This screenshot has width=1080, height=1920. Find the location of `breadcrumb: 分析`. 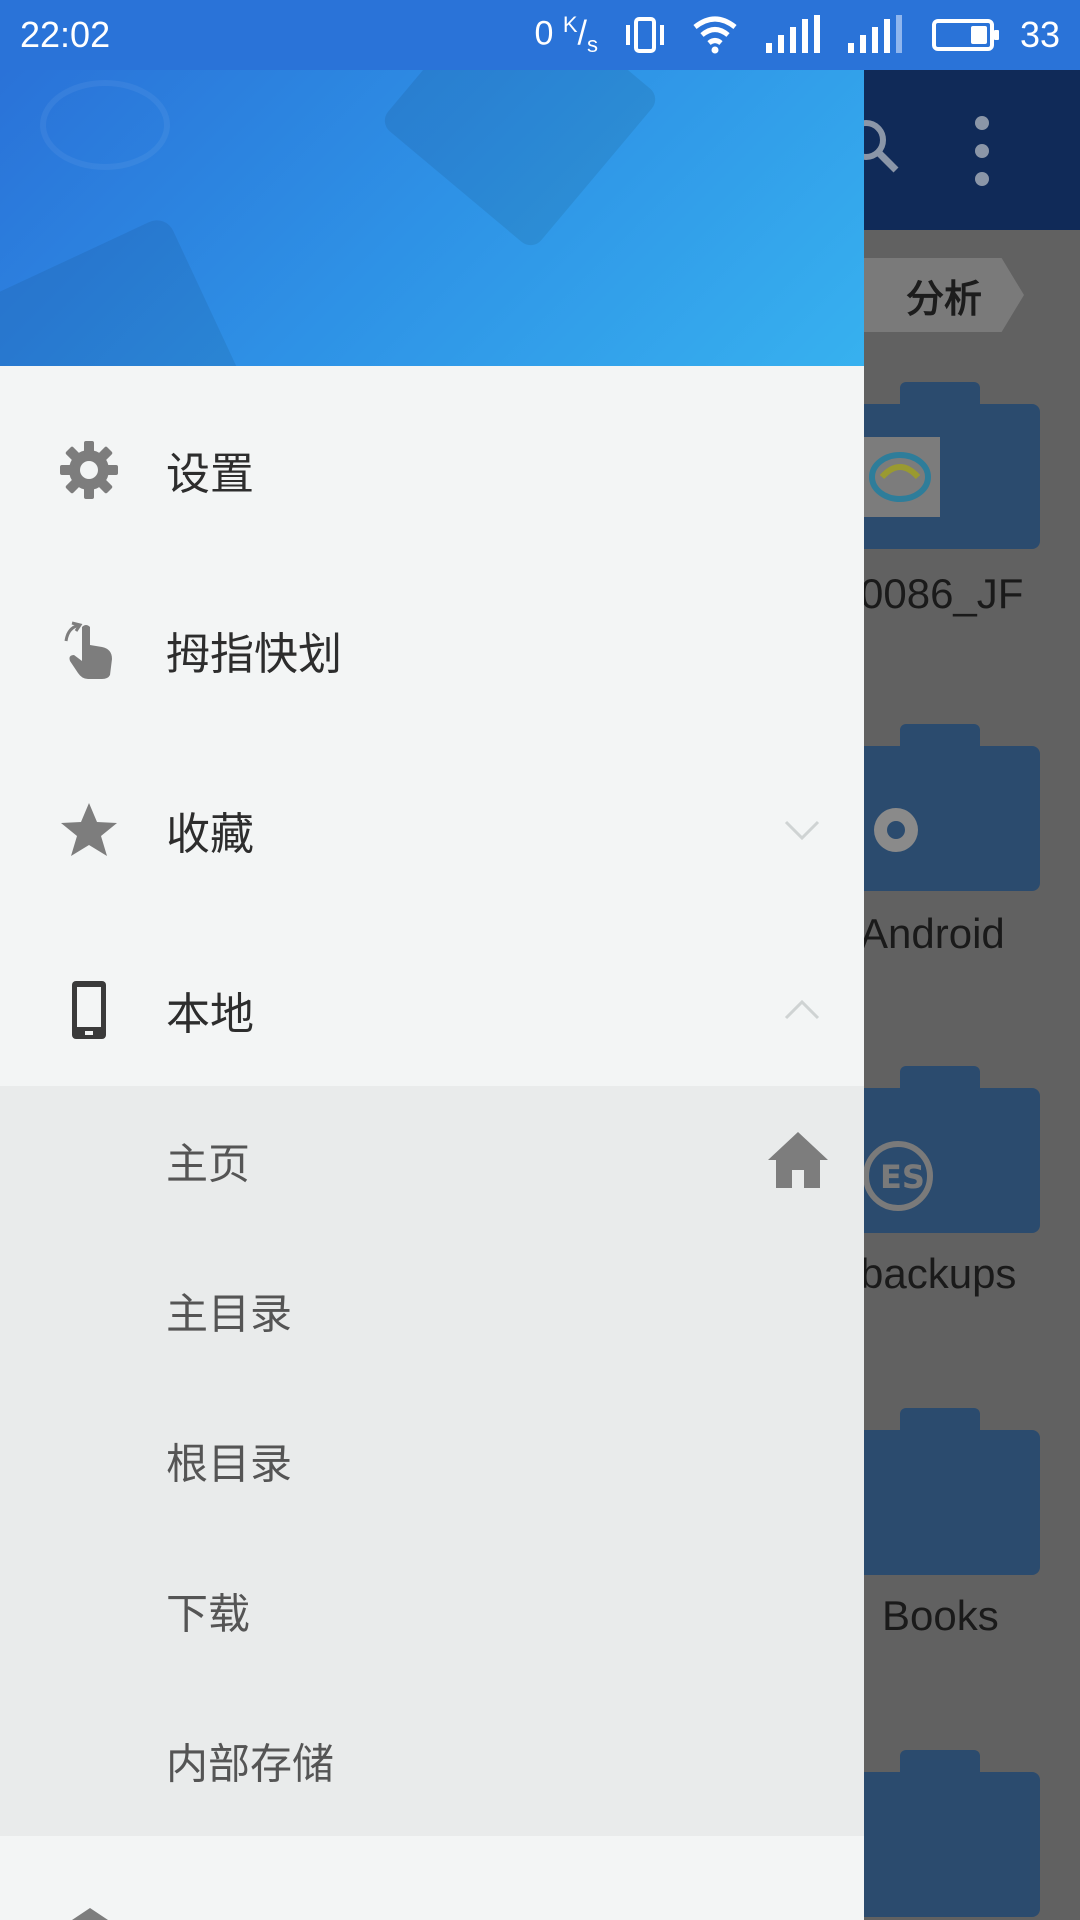

breadcrumb: 分析 is located at coordinates (944, 295).